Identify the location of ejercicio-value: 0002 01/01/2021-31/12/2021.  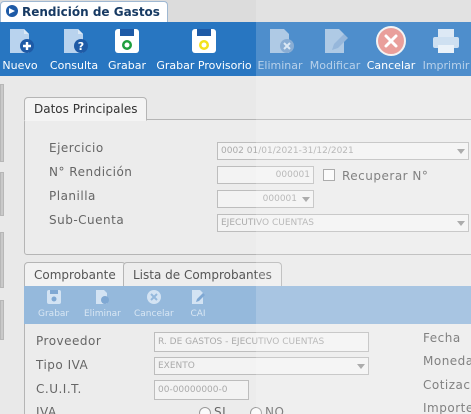
(287, 151).